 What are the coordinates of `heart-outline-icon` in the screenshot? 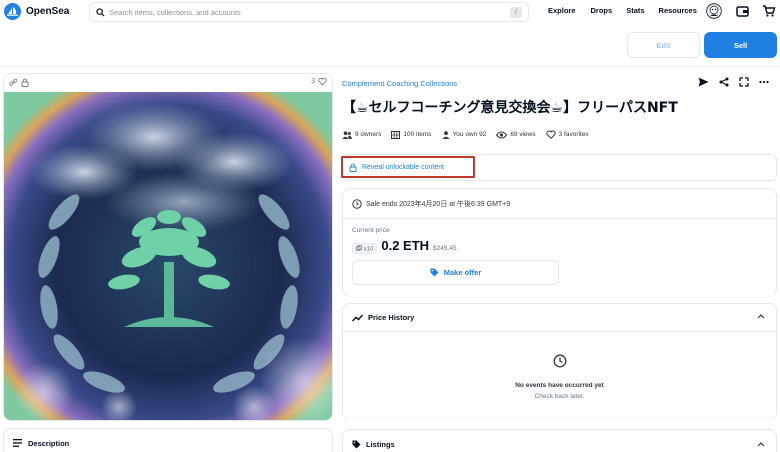 It's located at (550, 134).